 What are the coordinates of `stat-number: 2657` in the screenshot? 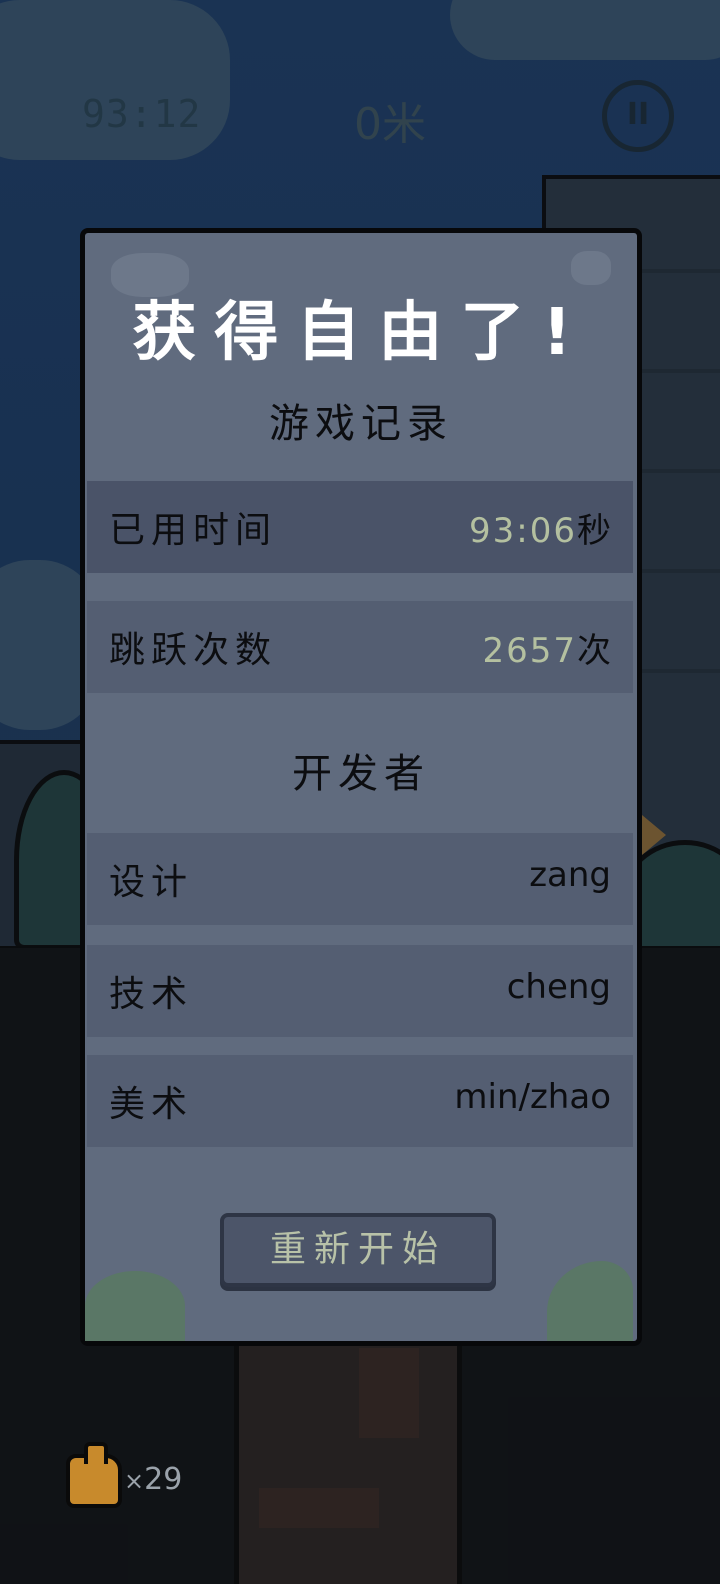 It's located at (529, 651).